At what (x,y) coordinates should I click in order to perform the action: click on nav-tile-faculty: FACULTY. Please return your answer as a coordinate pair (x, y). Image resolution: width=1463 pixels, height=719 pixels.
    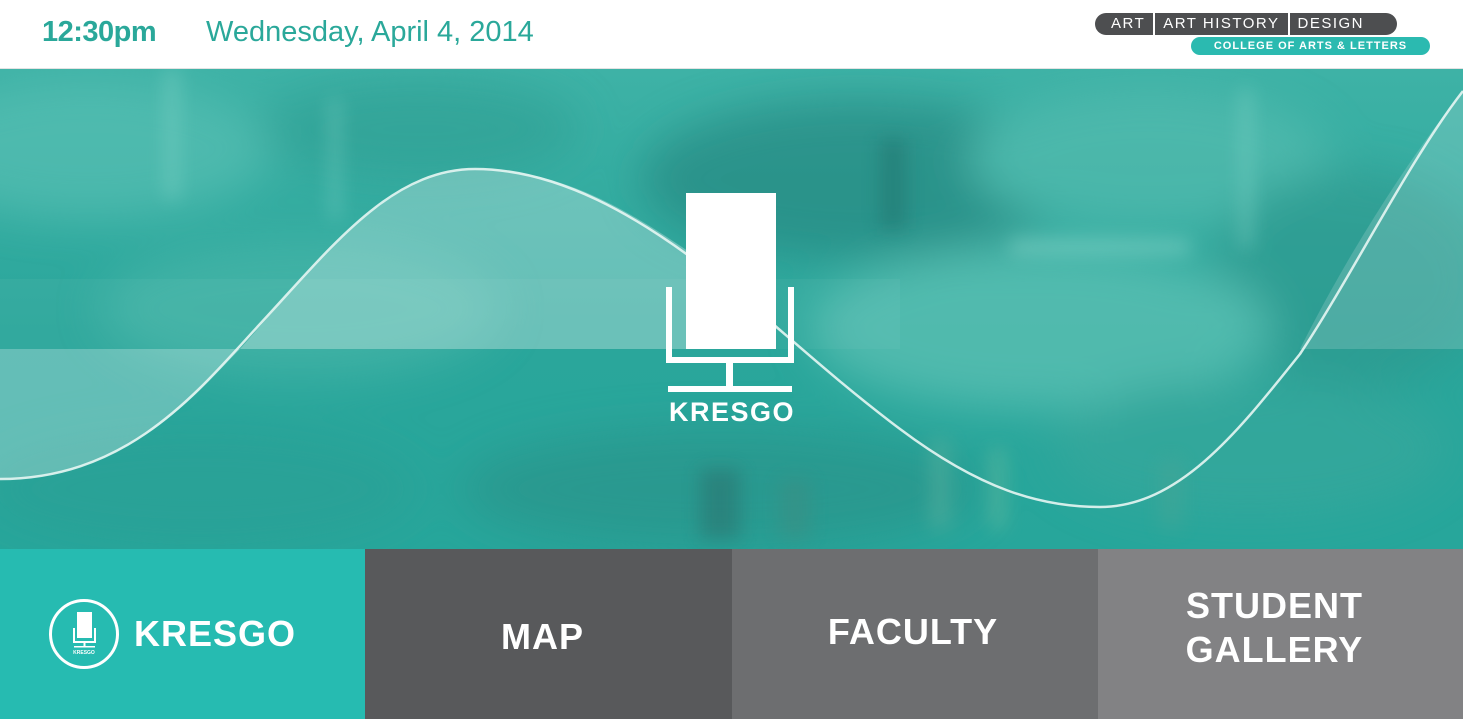
    Looking at the image, I should click on (915, 634).